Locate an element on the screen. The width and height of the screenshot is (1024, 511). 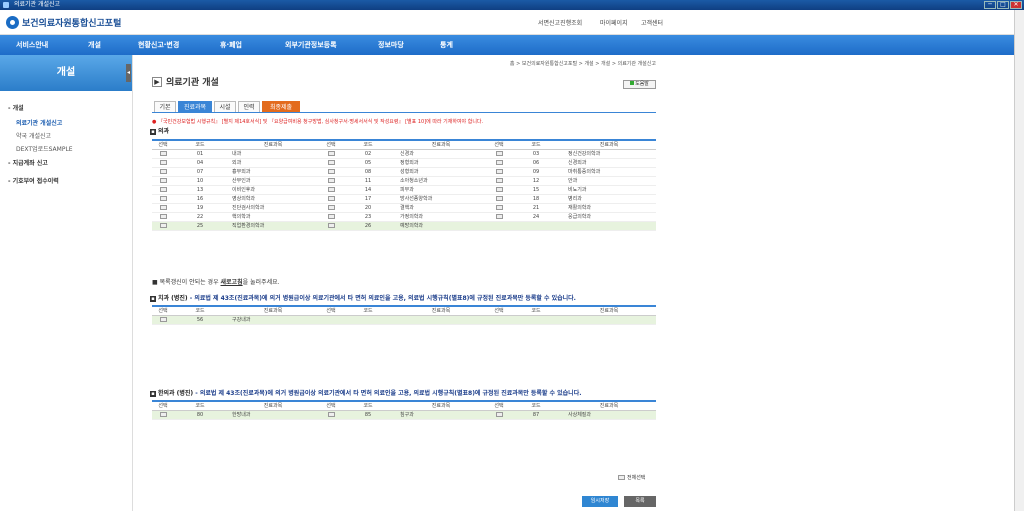
nav-item-status: 현황신고·변경 is located at coordinates (158, 45).